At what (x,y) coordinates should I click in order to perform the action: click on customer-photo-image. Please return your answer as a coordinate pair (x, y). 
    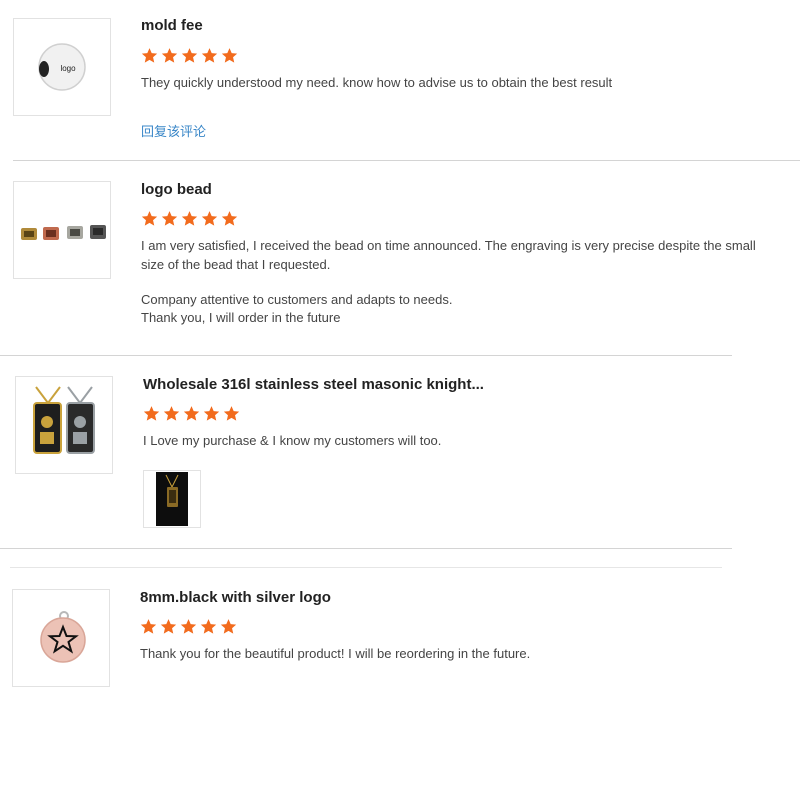
    Looking at the image, I should click on (172, 499).